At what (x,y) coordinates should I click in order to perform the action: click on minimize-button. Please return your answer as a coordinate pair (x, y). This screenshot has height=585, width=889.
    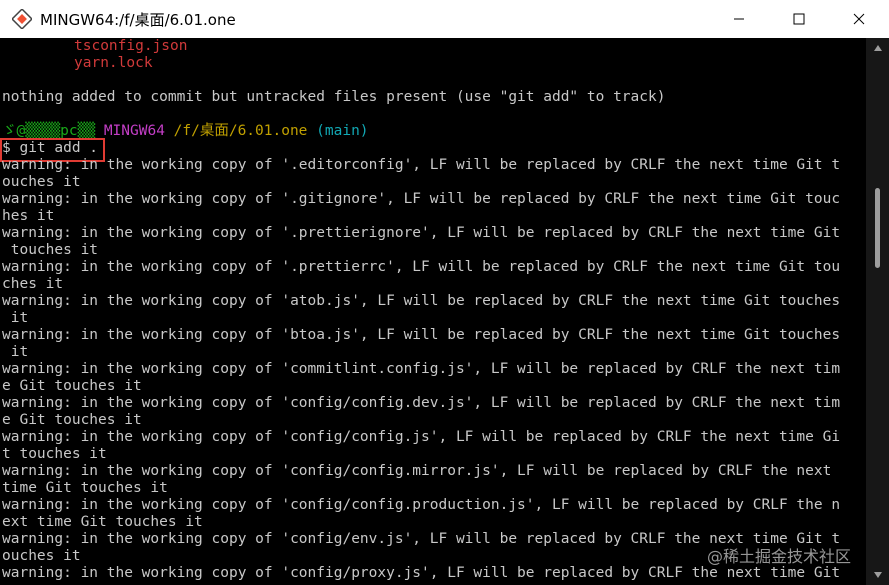
    Looking at the image, I should click on (739, 19).